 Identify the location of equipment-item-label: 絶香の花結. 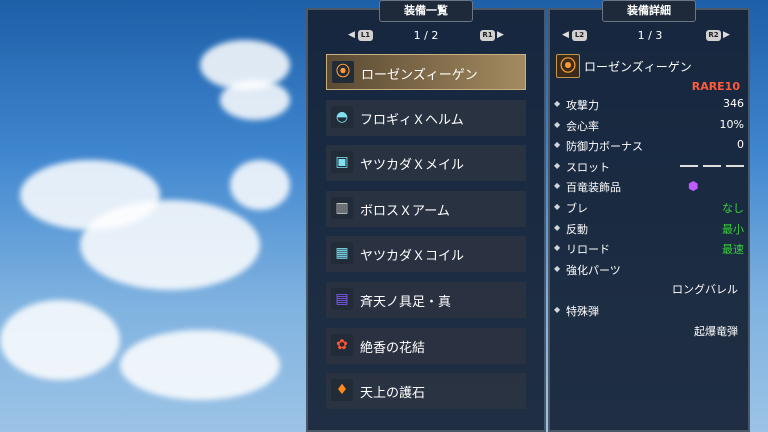
(393, 348).